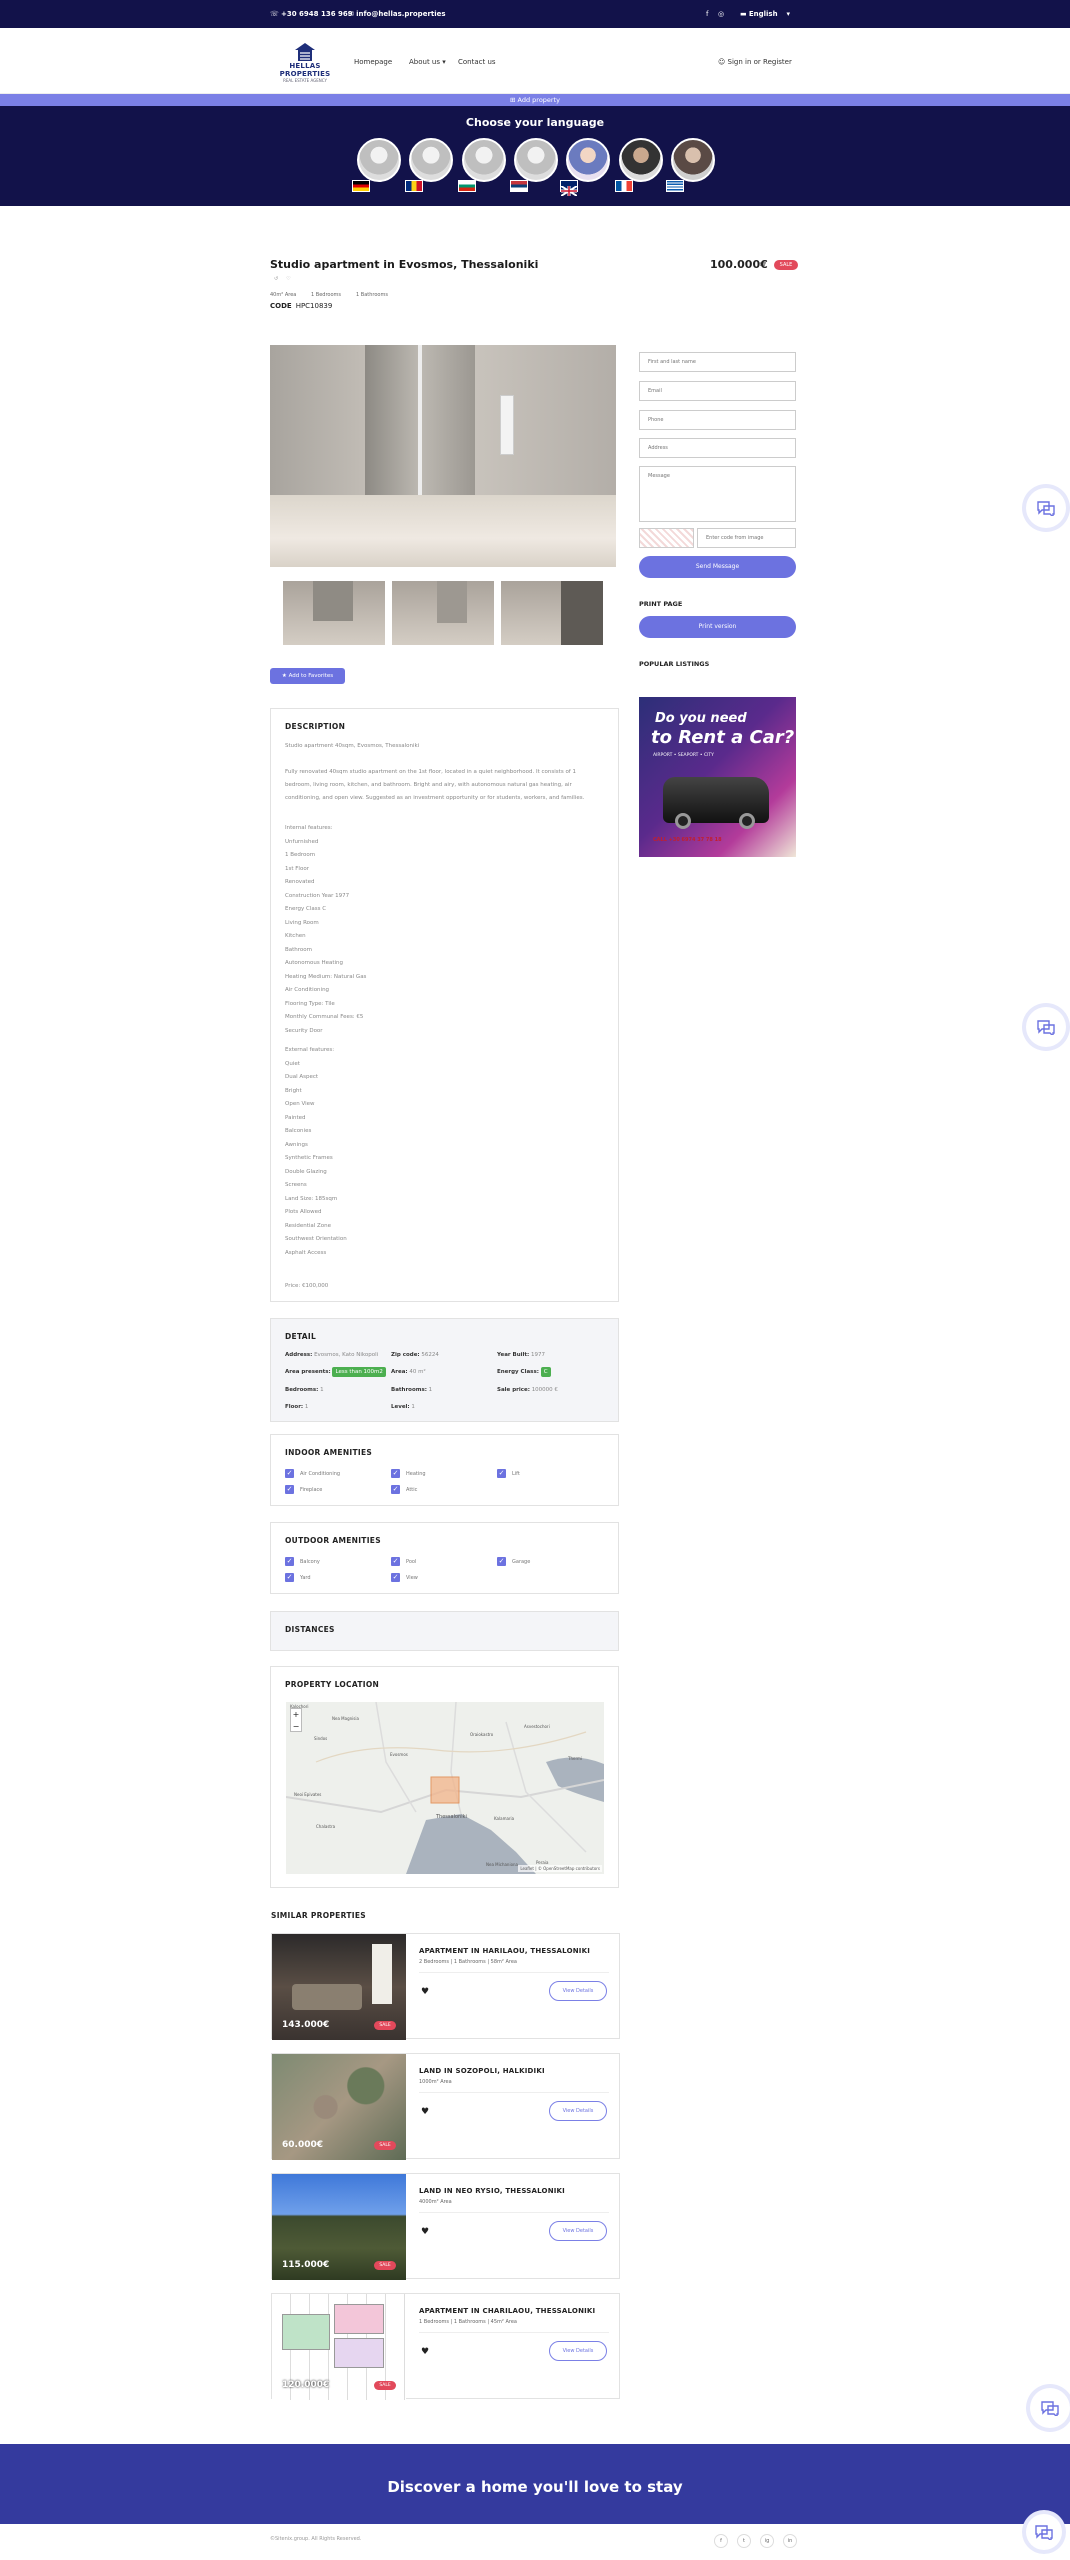  Describe the element at coordinates (373, 62) in the screenshot. I see `nav-homepage: Homepage` at that location.